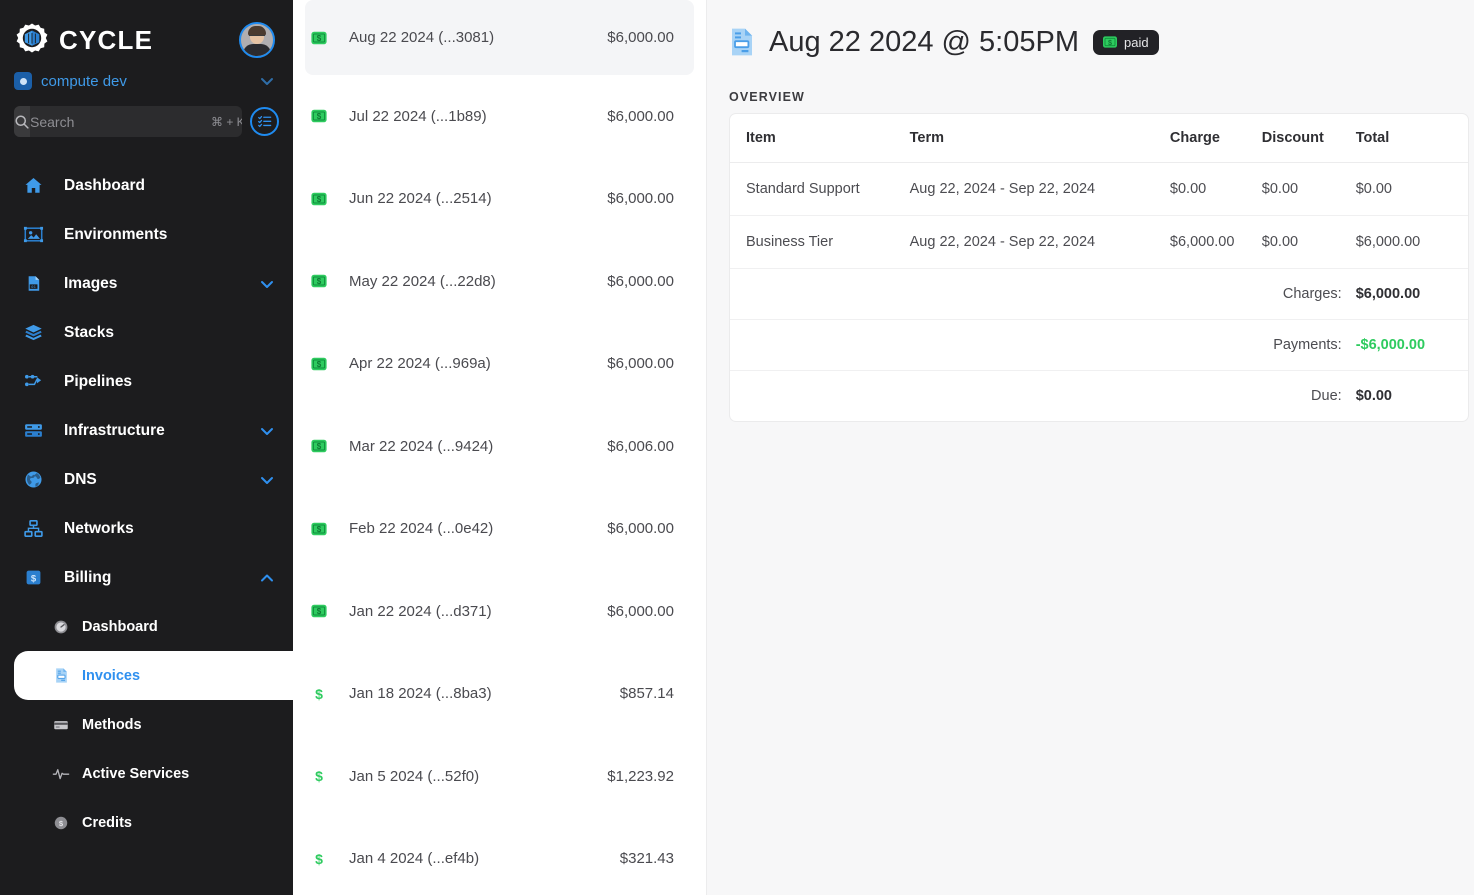 The image size is (1474, 895). I want to click on invoice-list-item: $ Jan 5 2024 (...52f0) $1,223.92, so click(499, 776).